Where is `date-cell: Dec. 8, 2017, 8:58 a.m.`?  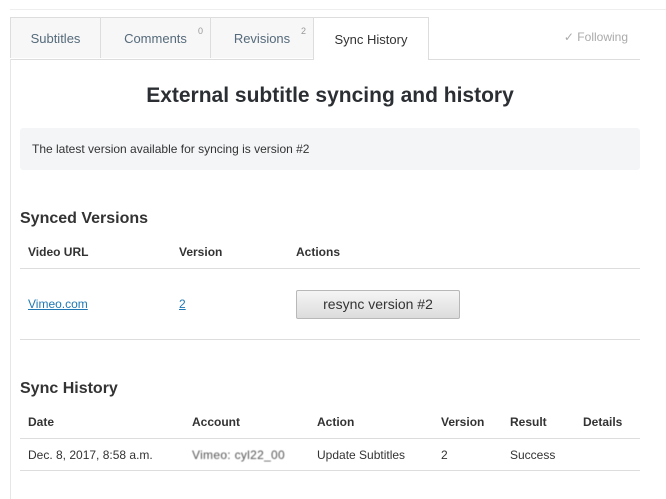
date-cell: Dec. 8, 2017, 8:58 a.m. is located at coordinates (102, 454).